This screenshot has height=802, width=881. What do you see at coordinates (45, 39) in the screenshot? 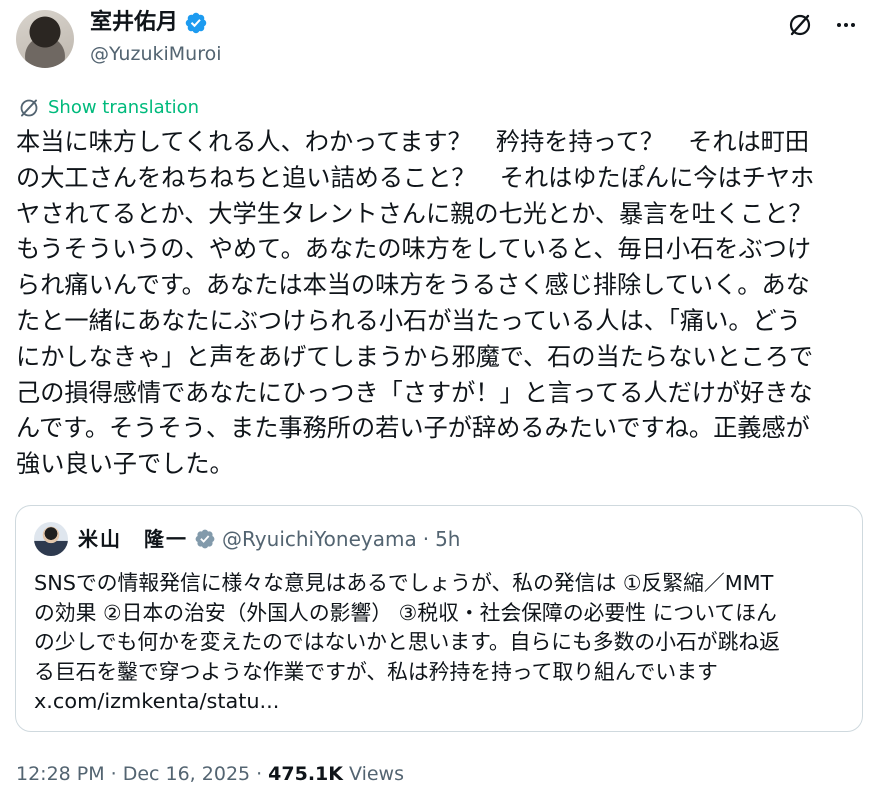
I see `author-avatar` at bounding box center [45, 39].